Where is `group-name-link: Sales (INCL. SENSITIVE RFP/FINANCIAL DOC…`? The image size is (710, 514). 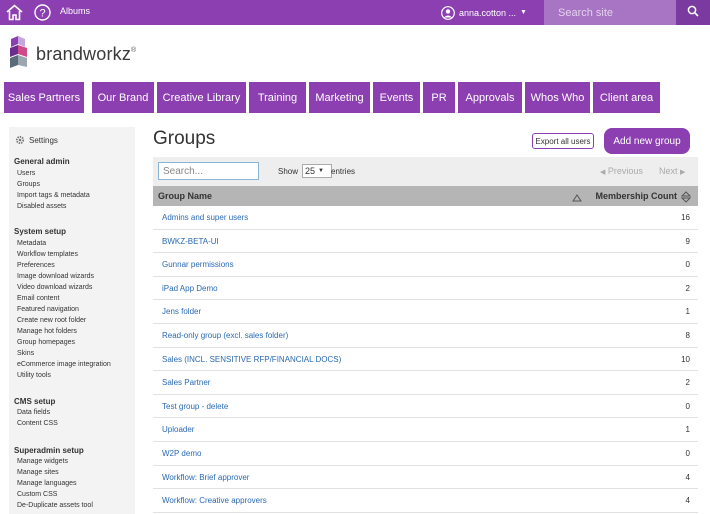
group-name-link: Sales (INCL. SENSITIVE RFP/FINANCIAL DOC… is located at coordinates (251, 359).